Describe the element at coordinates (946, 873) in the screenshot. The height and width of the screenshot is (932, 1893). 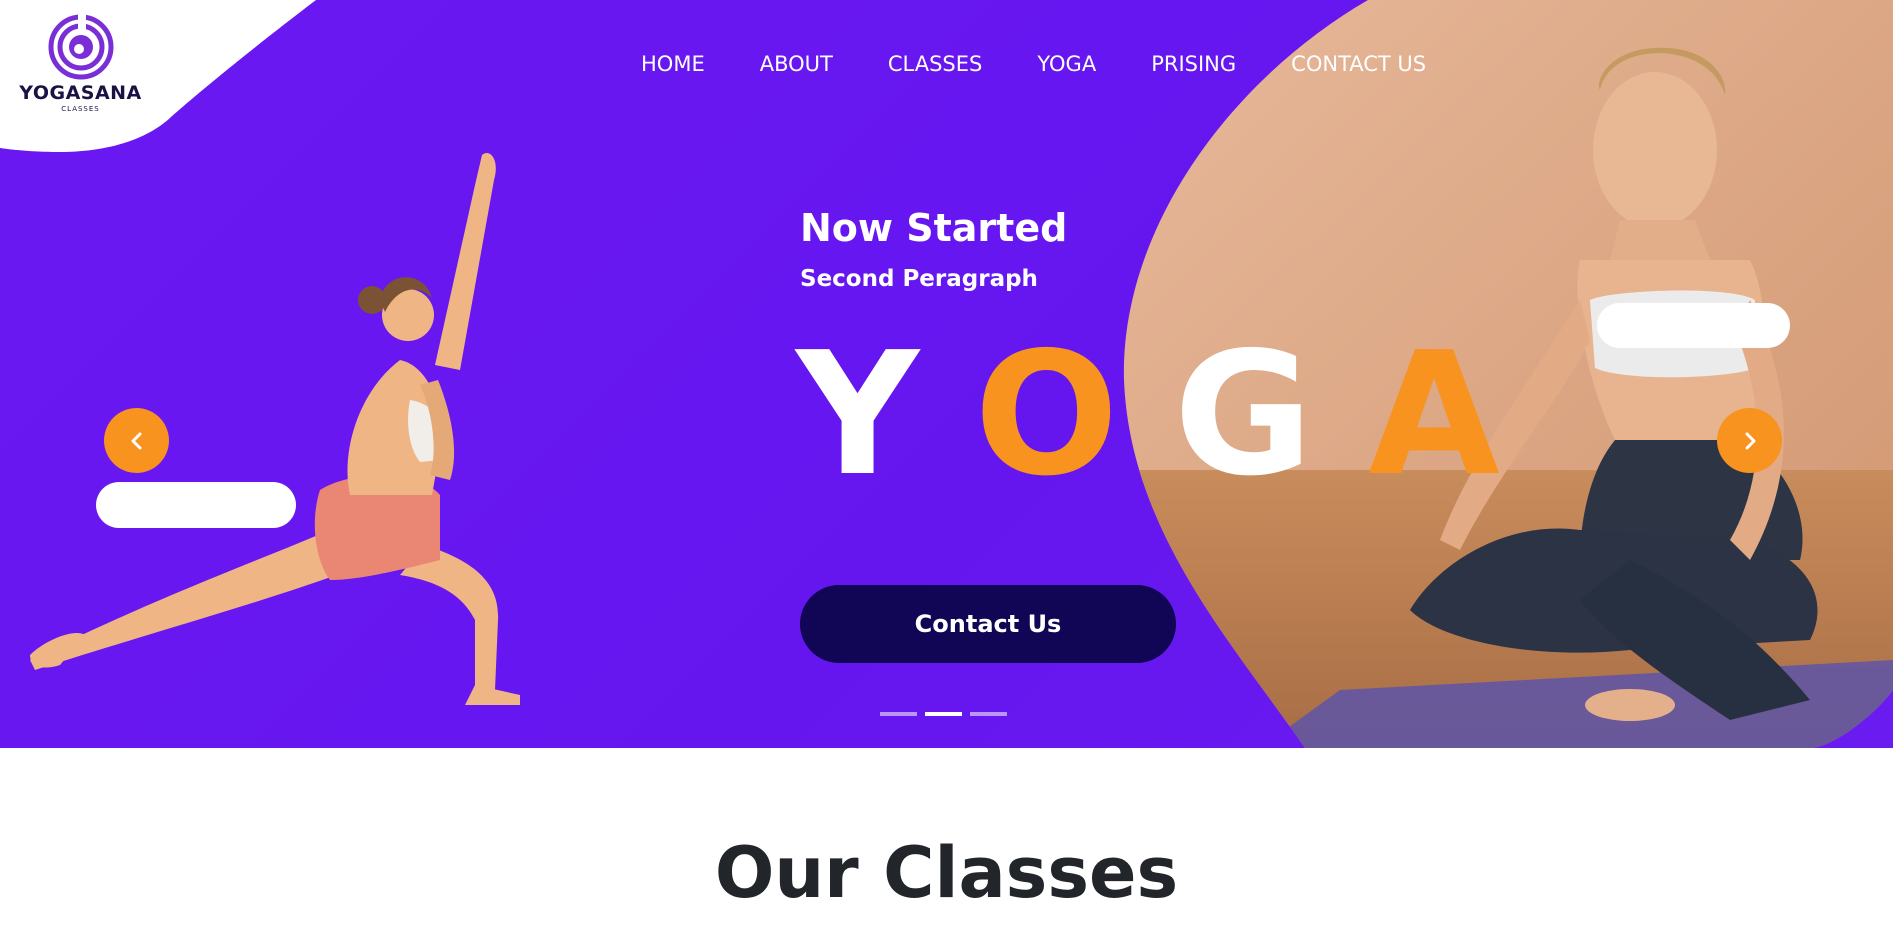
I see `section-title-our-classes: Our Classes` at that location.